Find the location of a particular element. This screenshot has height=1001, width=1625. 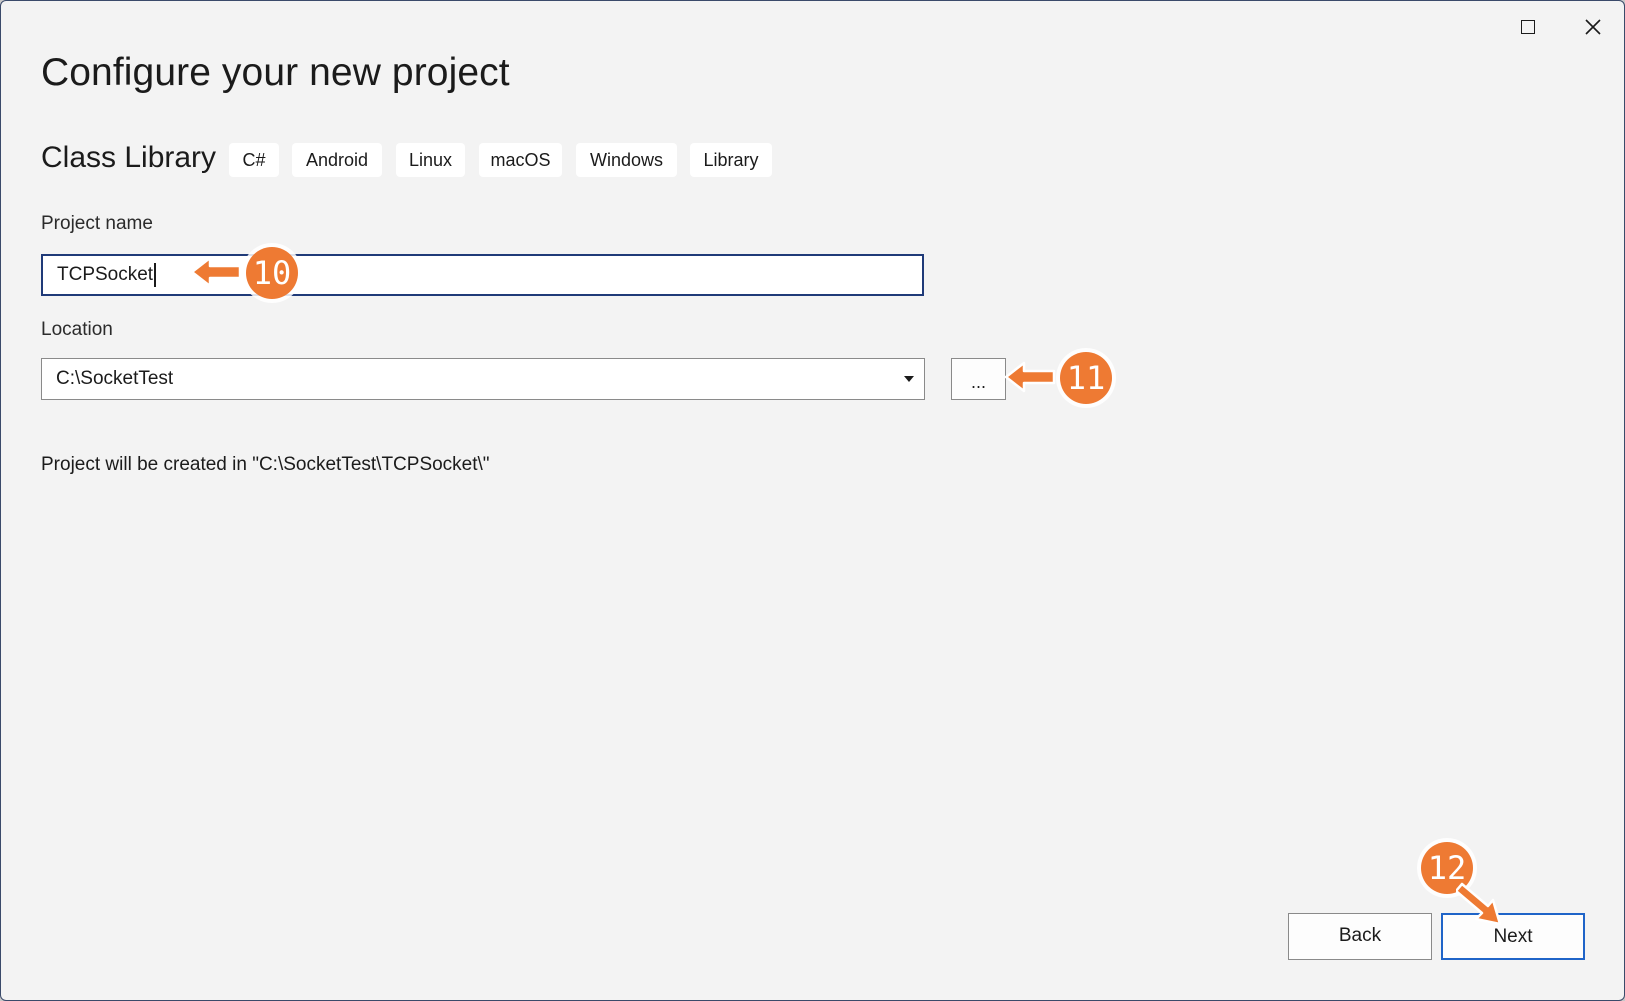

project-name-input: TCPSocket is located at coordinates (482, 275).